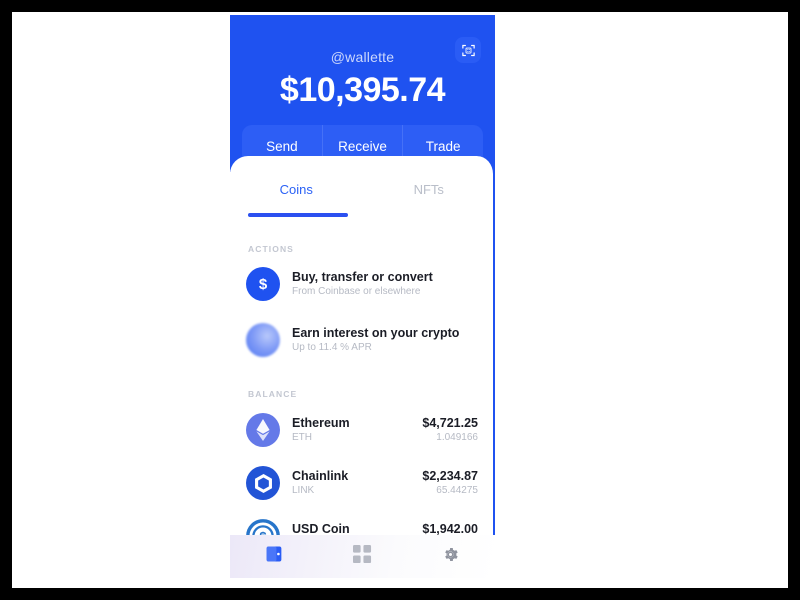 This screenshot has width=800, height=600. What do you see at coordinates (362, 57) in the screenshot?
I see `account-handle: @wallette` at bounding box center [362, 57].